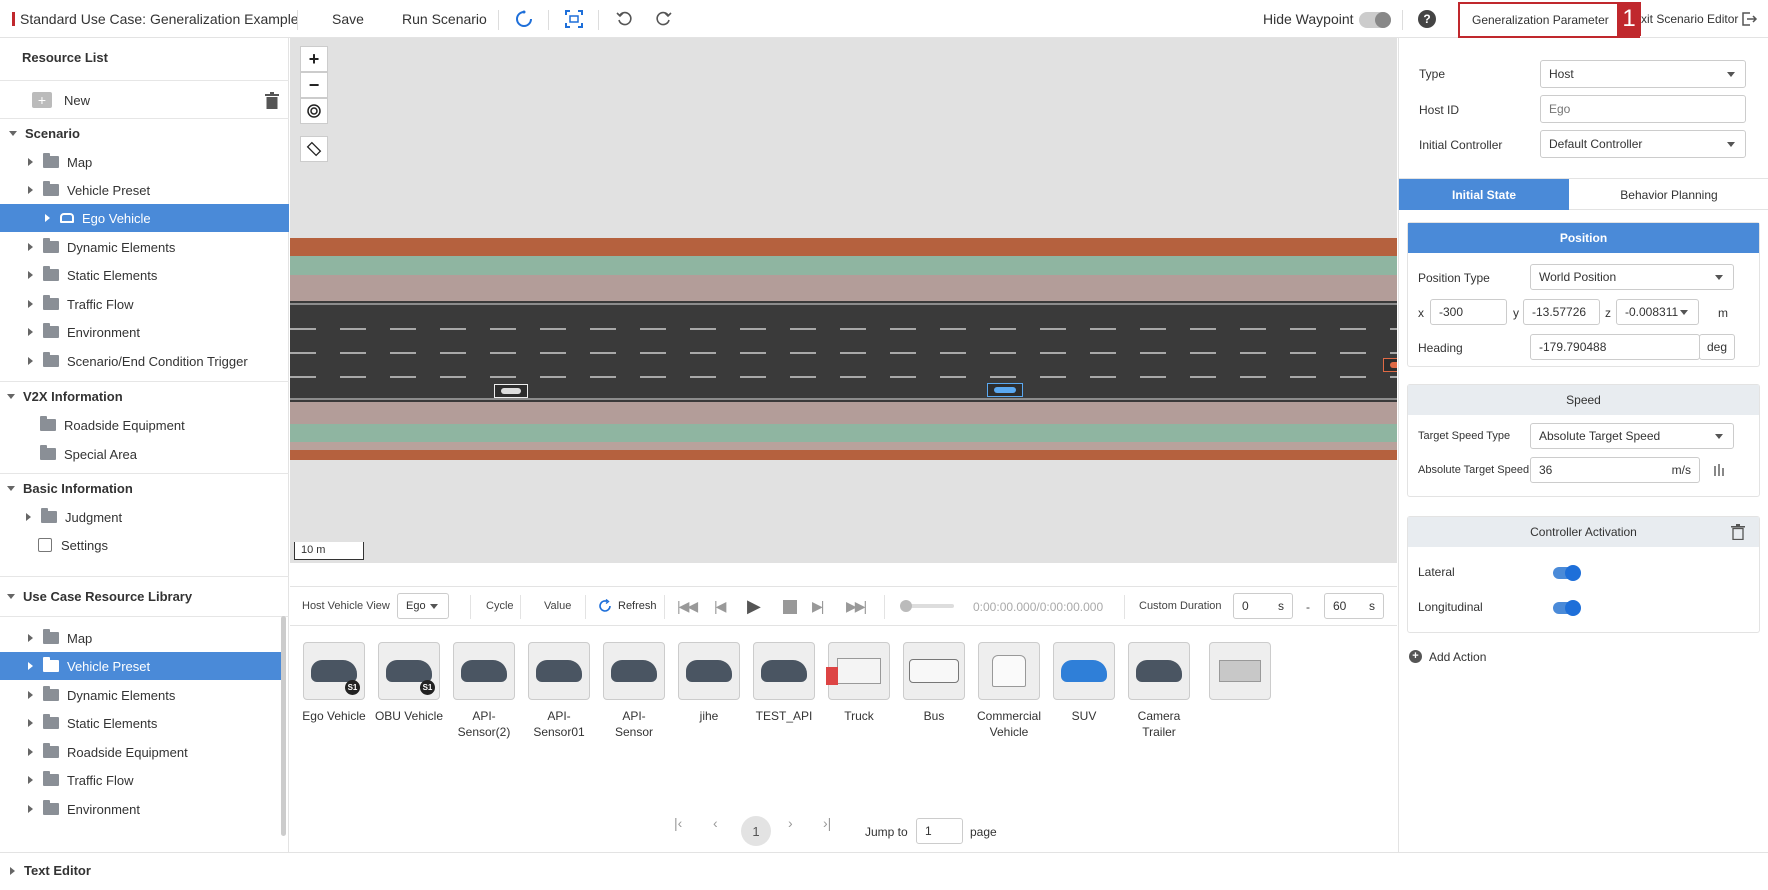 The width and height of the screenshot is (1768, 890). Describe the element at coordinates (1615, 470) in the screenshot. I see `absolute-target-speed-input: 36 m/s` at that location.